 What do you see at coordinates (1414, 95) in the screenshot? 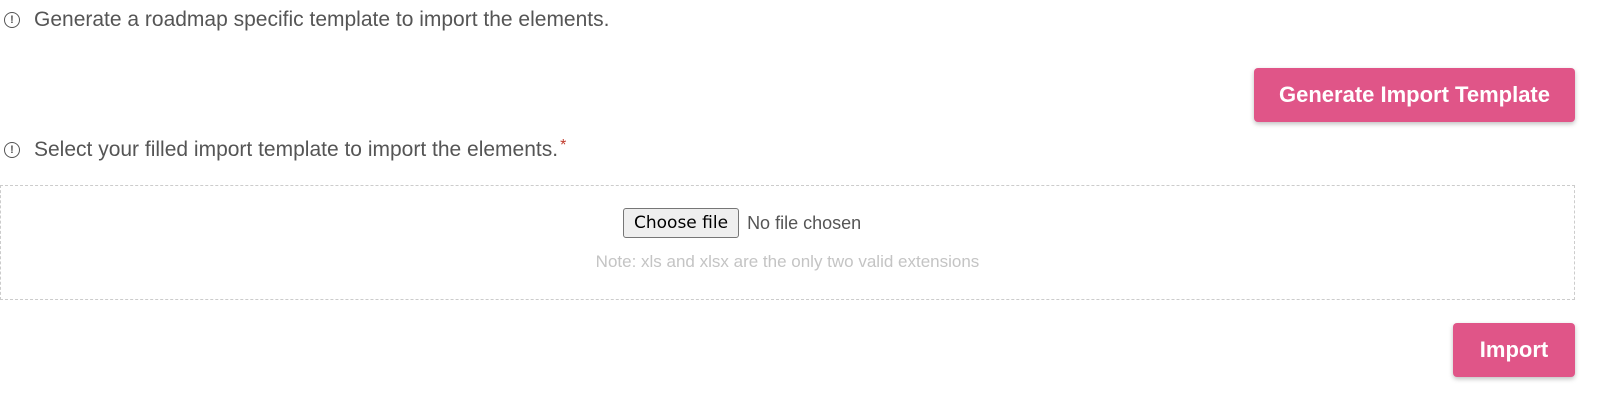
I see `generate-import-template-button: Generate Import Template` at bounding box center [1414, 95].